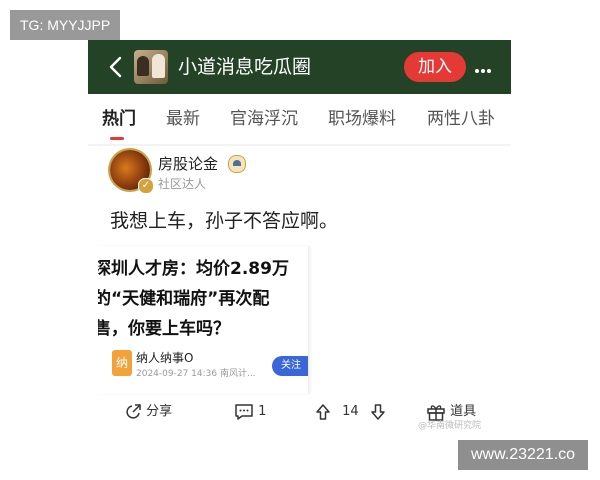 The width and height of the screenshot is (600, 480). Describe the element at coordinates (264, 119) in the screenshot. I see `tab-officialdom: 官海浮沉` at that location.